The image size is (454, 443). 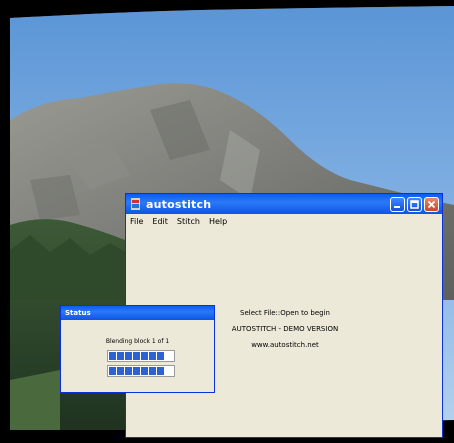 I want to click on close-icon, so click(x=431, y=204).